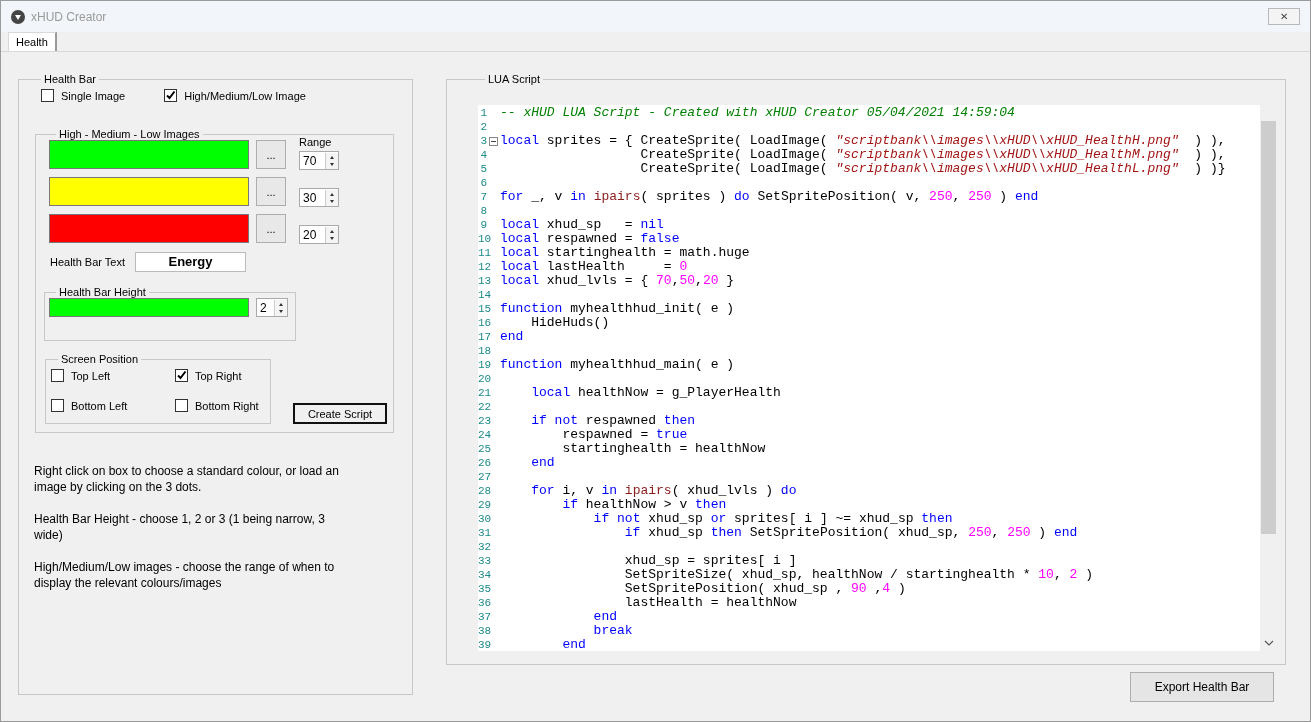 This screenshot has height=722, width=1311. I want to click on chevron-down-icon, so click(1268, 643).